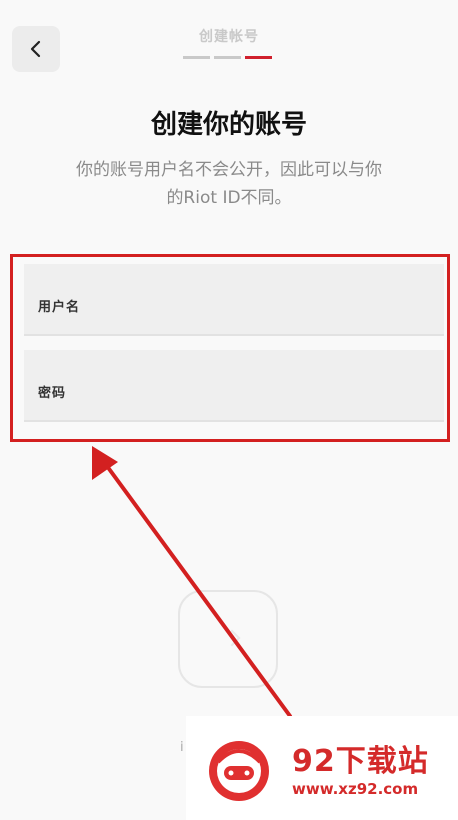  Describe the element at coordinates (360, 761) in the screenshot. I see `watermark-name: 92下载站` at that location.